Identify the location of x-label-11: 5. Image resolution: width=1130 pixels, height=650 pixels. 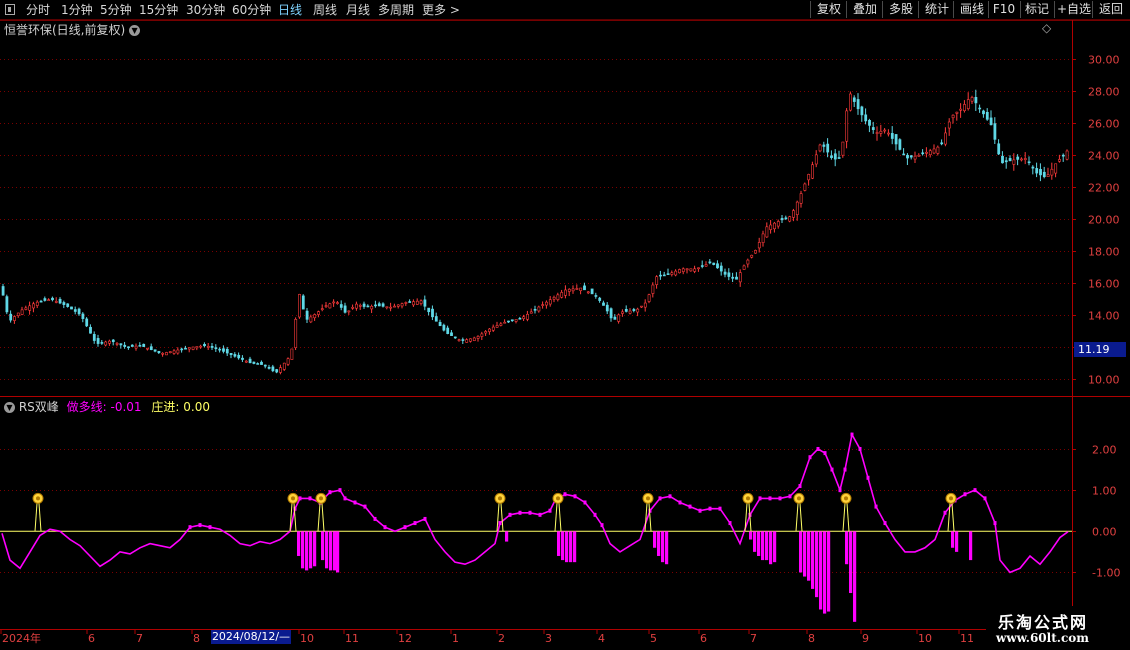
(653, 638).